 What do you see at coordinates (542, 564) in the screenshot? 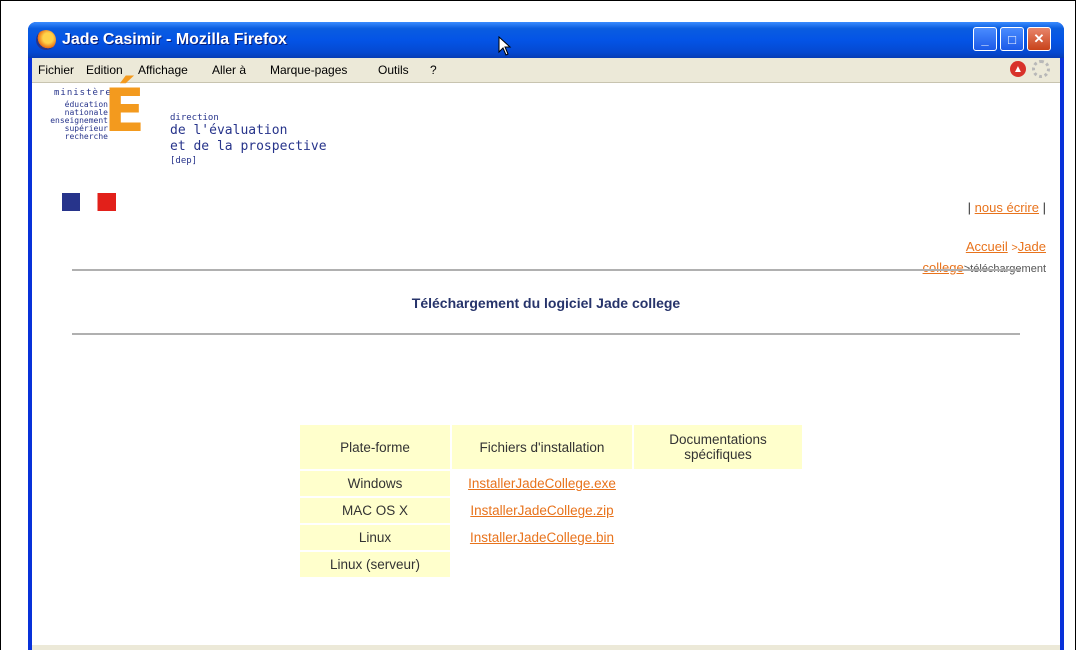
I see `file-cell` at bounding box center [542, 564].